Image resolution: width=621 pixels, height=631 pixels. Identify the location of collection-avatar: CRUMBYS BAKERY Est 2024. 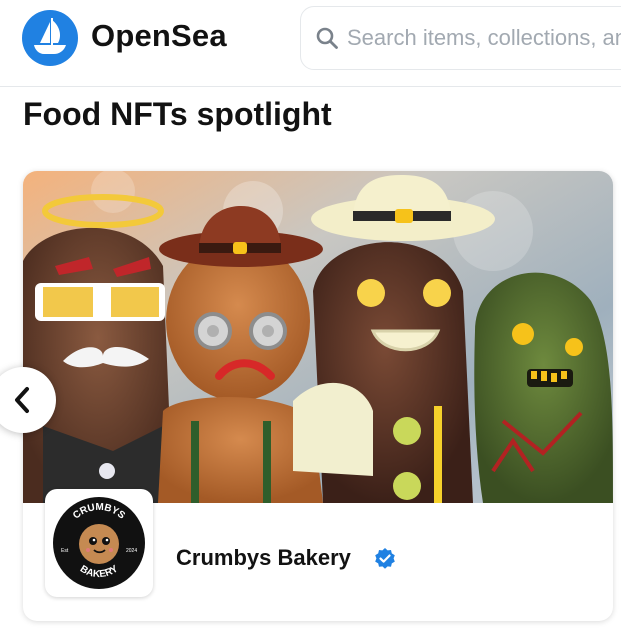
(99, 543).